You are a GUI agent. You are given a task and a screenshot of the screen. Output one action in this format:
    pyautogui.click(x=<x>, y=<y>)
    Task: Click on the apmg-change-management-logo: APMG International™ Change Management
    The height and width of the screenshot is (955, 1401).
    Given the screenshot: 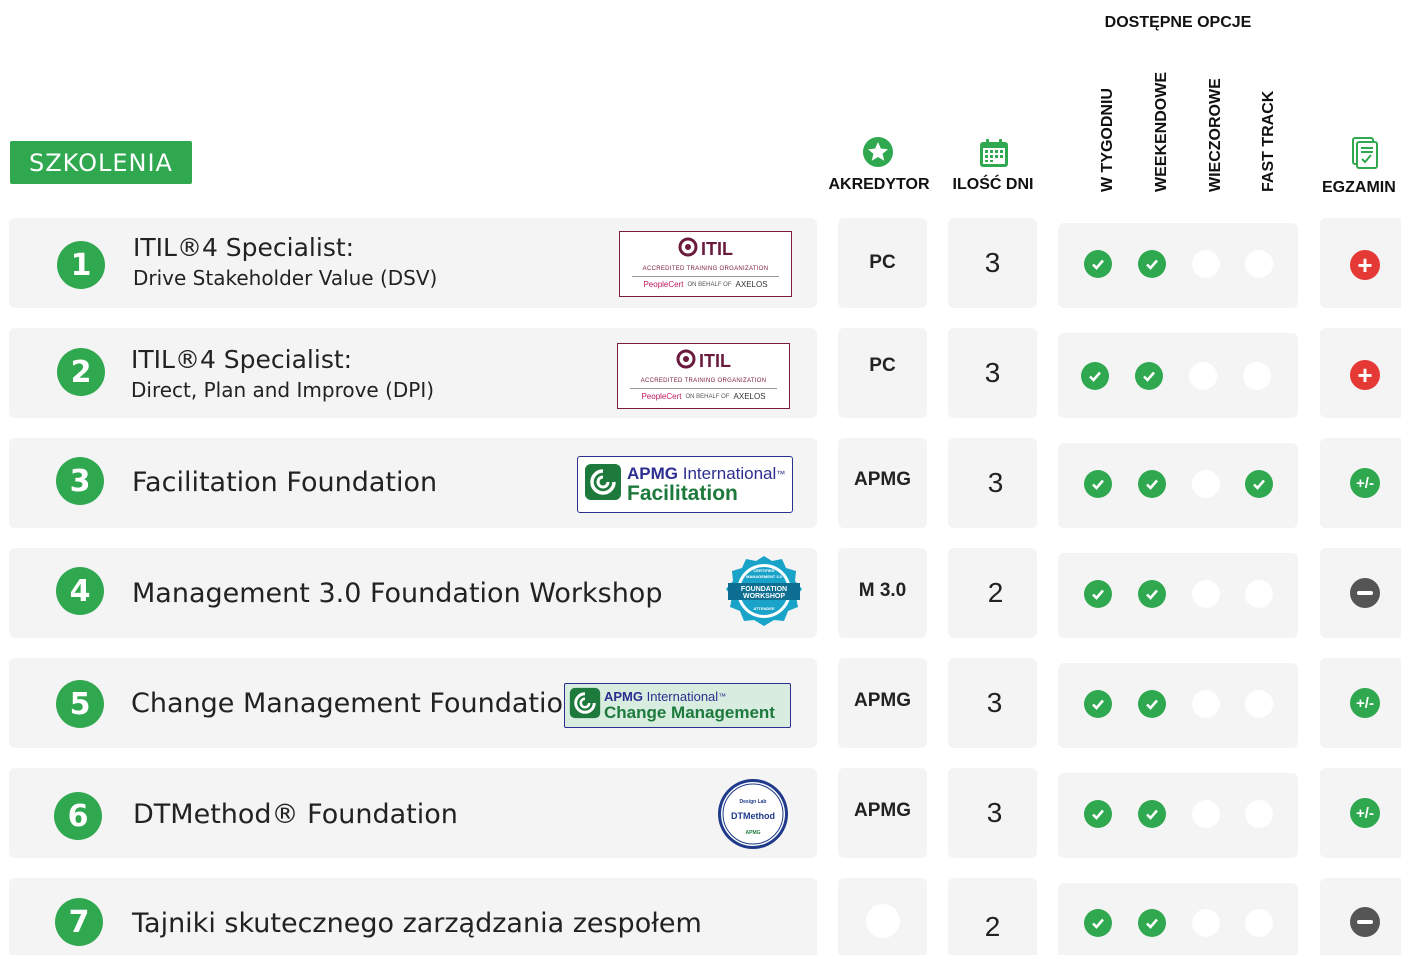 What is the action you would take?
    pyautogui.click(x=677, y=705)
    